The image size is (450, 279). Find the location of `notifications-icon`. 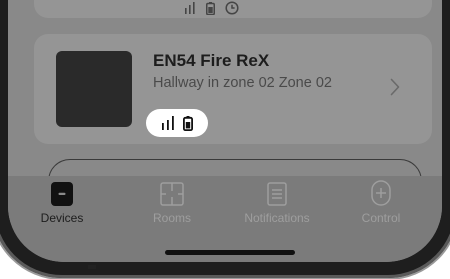

notifications-icon is located at coordinates (277, 194).